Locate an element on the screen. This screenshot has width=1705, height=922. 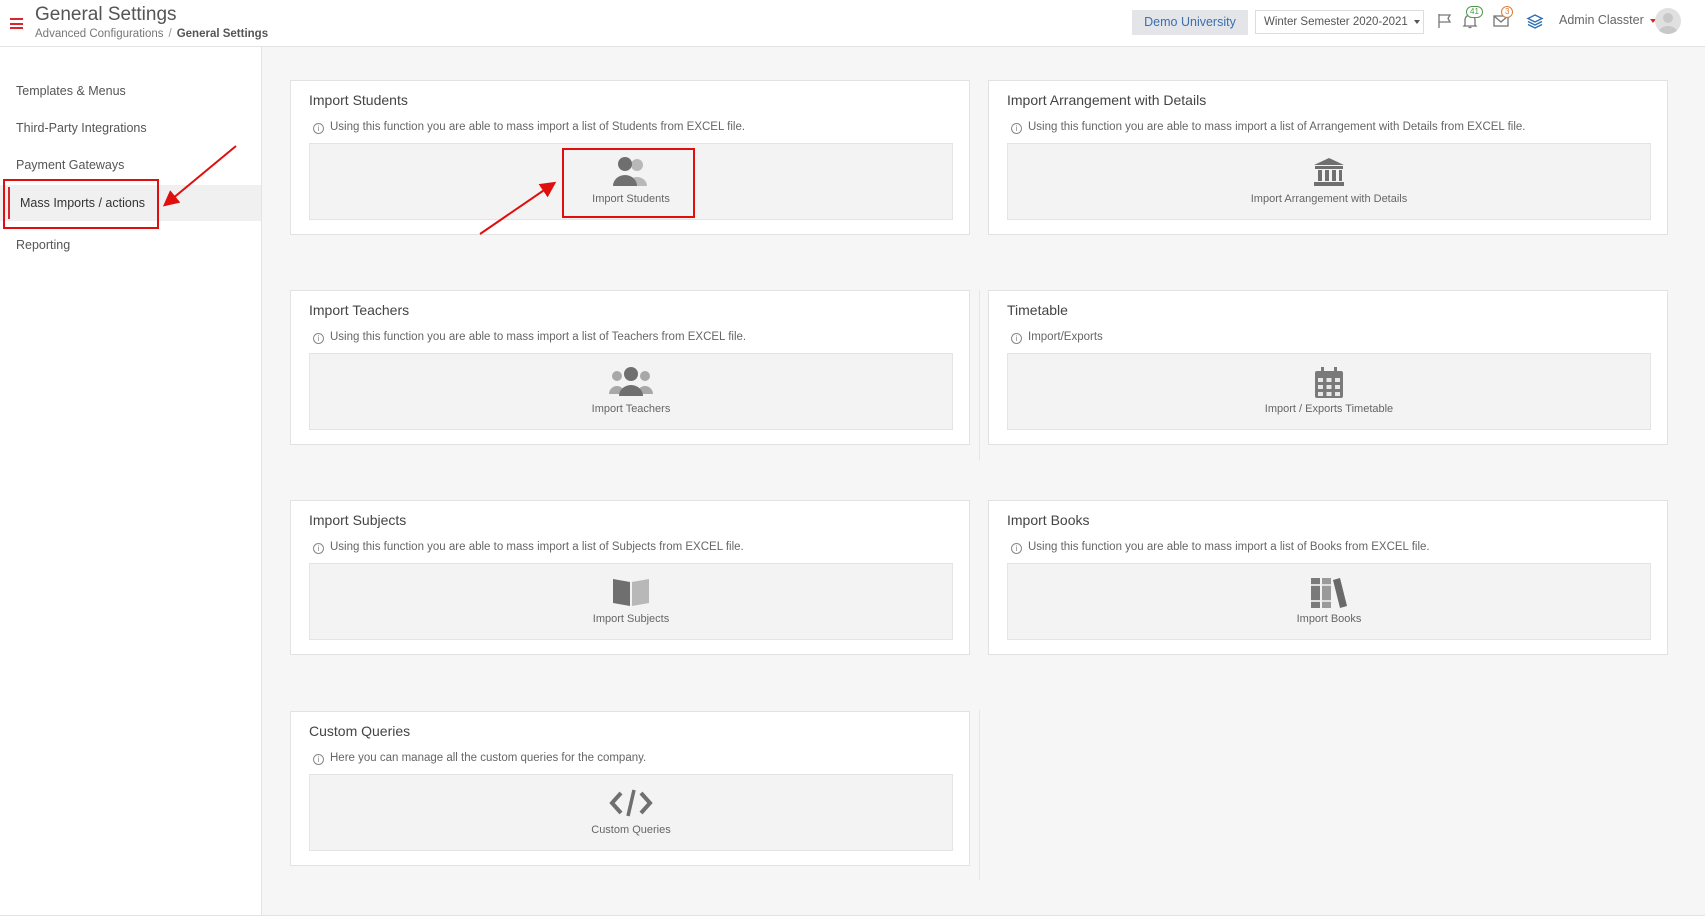
group-icon is located at coordinates (631, 381).